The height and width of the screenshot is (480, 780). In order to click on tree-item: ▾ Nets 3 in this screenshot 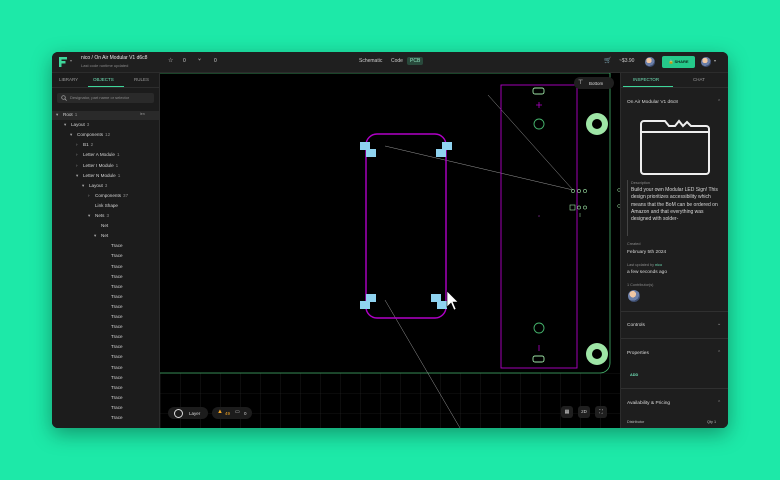, I will do `click(98, 217)`.